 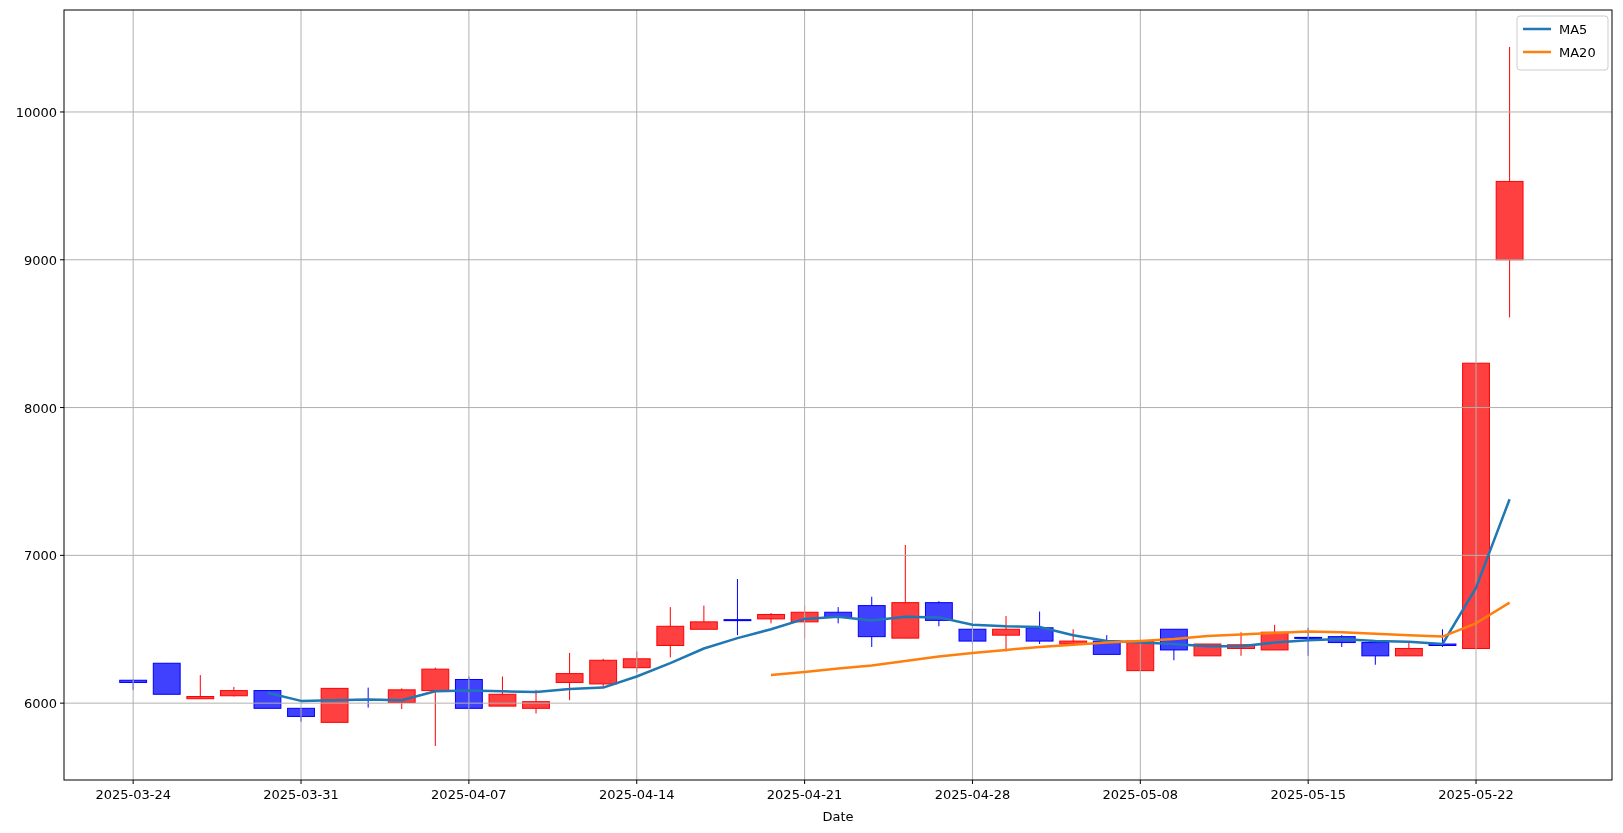 What do you see at coordinates (40, 704) in the screenshot?
I see `tick-label: 6000` at bounding box center [40, 704].